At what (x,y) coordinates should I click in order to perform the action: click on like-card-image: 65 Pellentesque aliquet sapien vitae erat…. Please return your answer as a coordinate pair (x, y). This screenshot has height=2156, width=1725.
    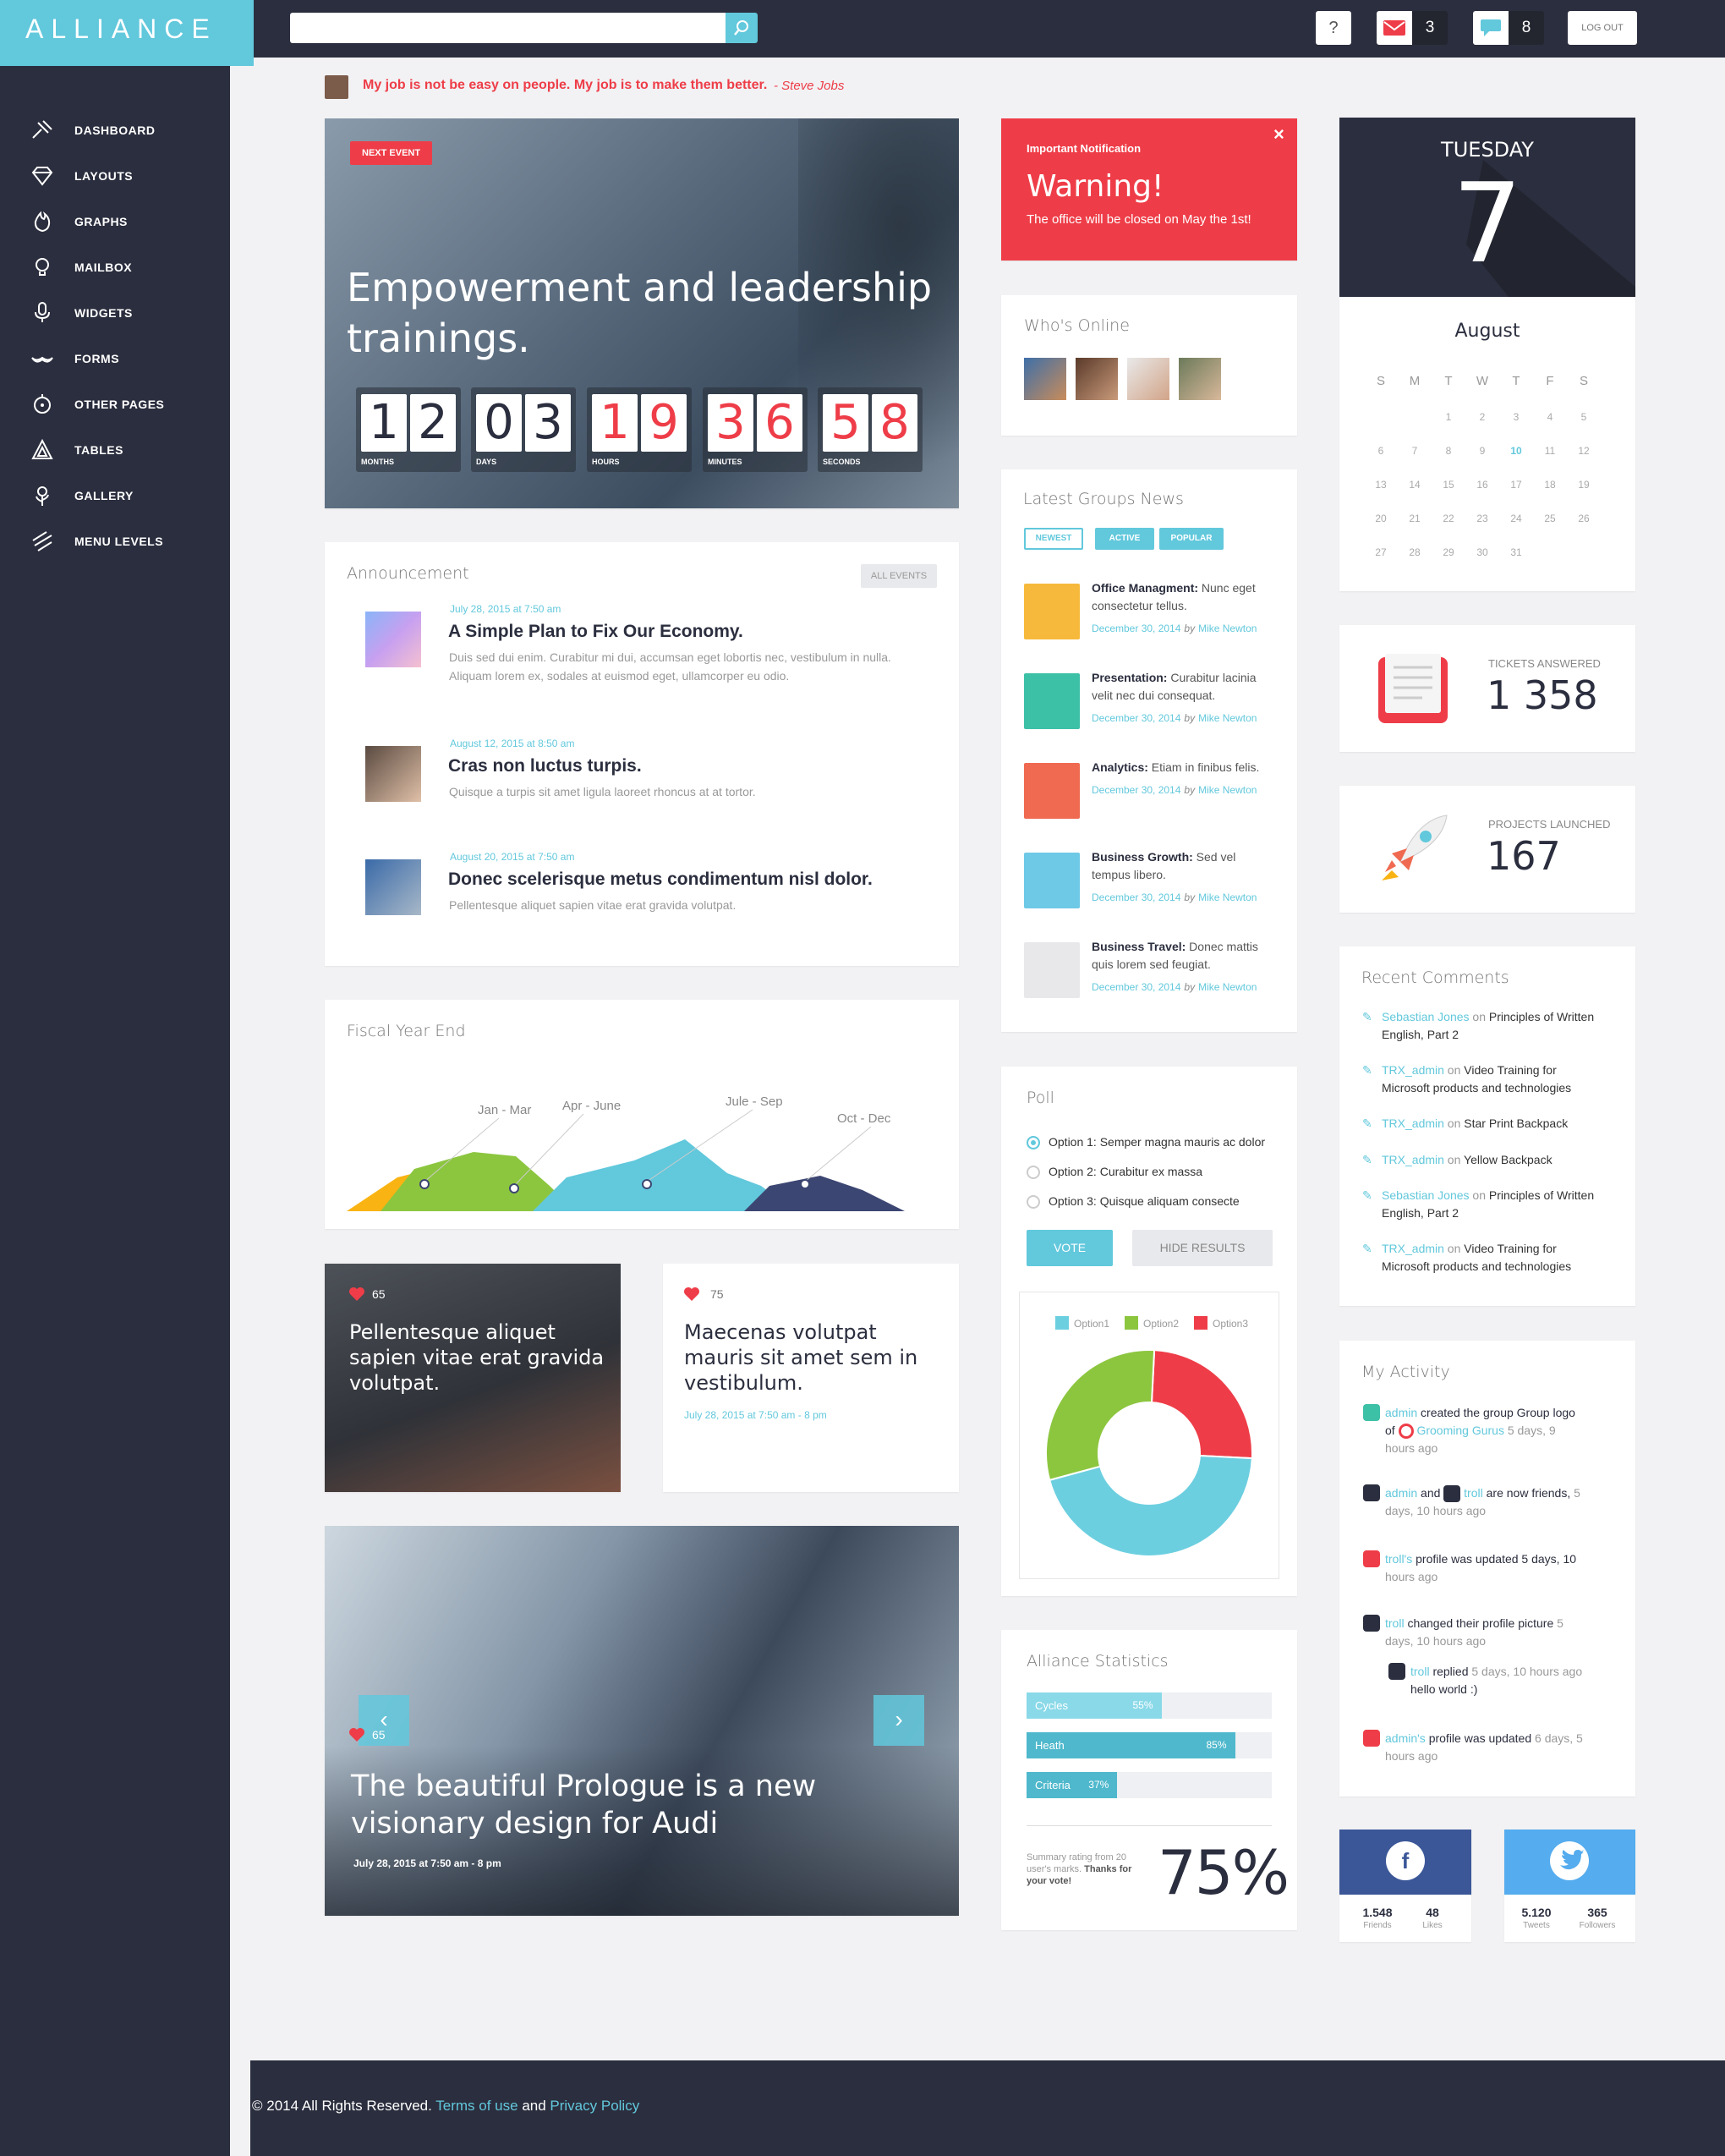
    Looking at the image, I should click on (473, 1378).